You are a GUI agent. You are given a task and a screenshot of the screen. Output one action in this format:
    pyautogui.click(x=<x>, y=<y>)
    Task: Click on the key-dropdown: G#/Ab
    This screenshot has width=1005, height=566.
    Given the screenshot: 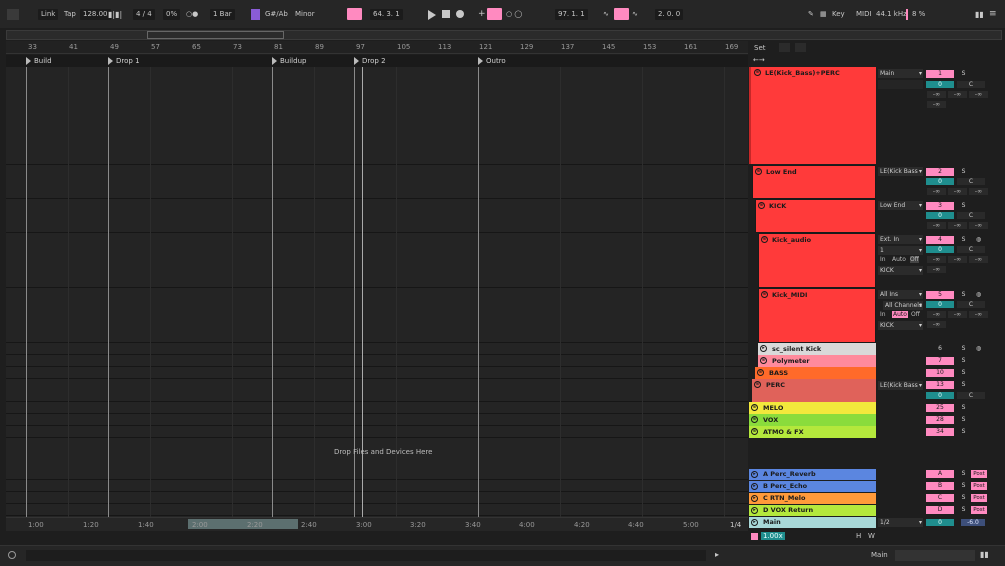 What is the action you would take?
    pyautogui.click(x=276, y=14)
    